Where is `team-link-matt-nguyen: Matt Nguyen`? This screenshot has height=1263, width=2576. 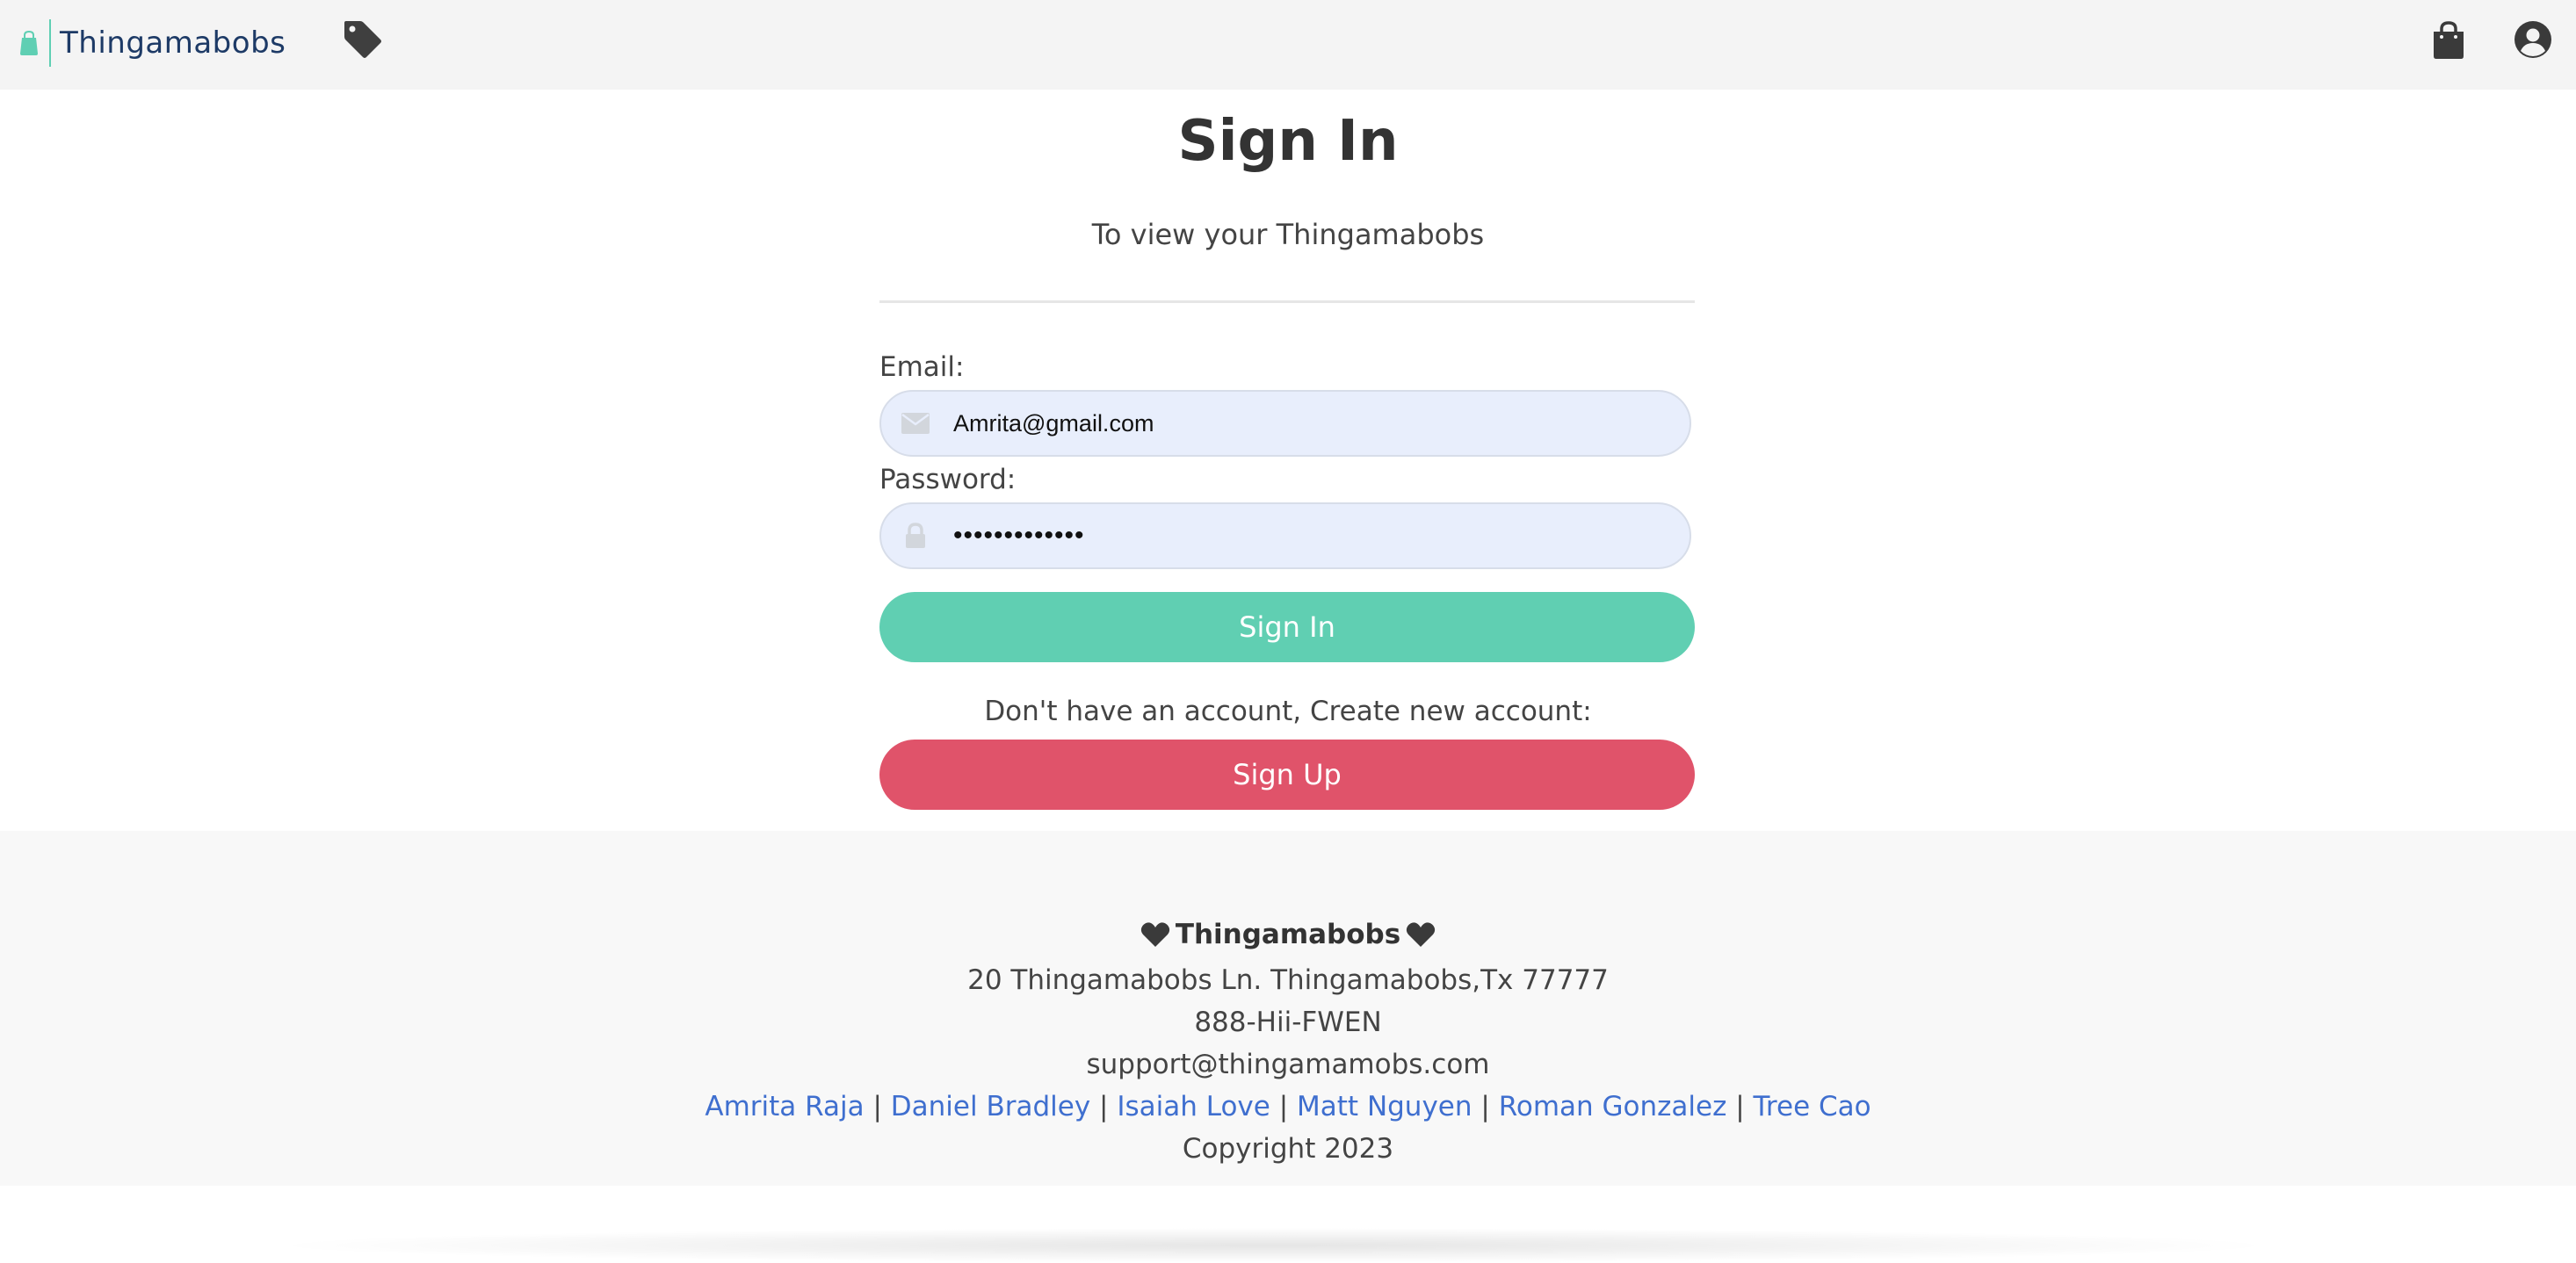 team-link-matt-nguyen: Matt Nguyen is located at coordinates (1385, 1106).